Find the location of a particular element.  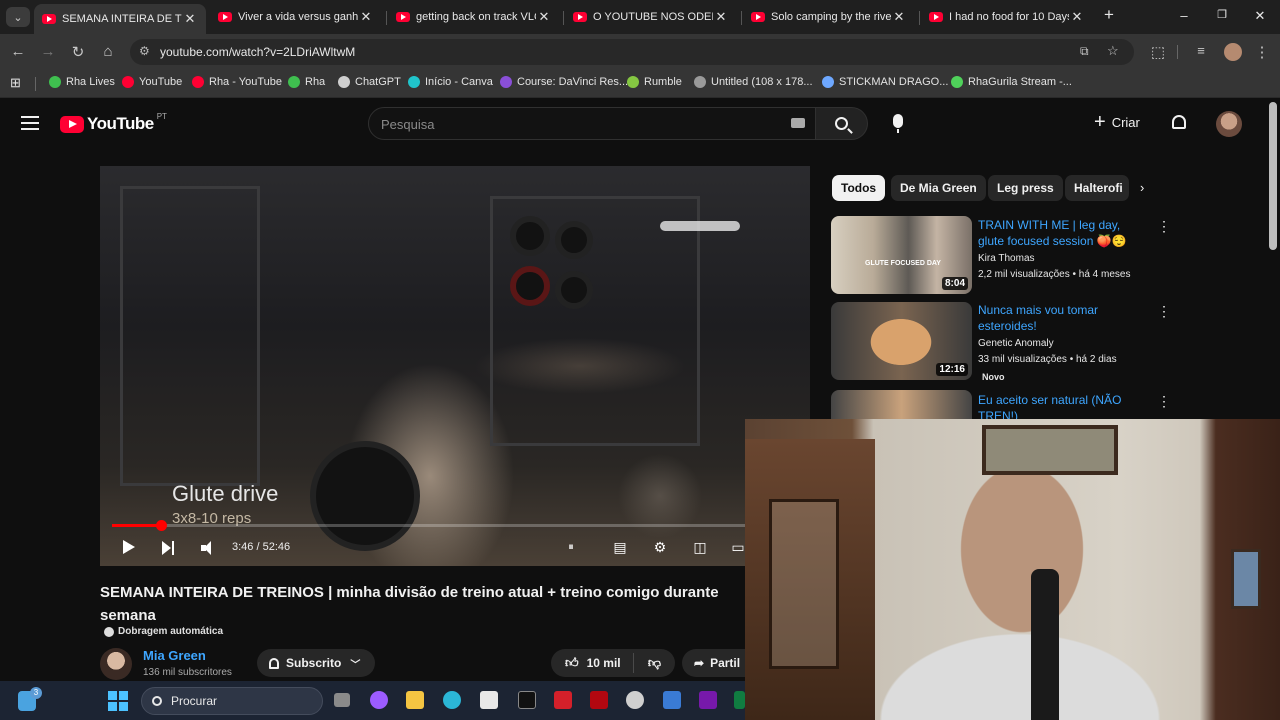

dislike-button: 👎︎ is located at coordinates (654, 663).